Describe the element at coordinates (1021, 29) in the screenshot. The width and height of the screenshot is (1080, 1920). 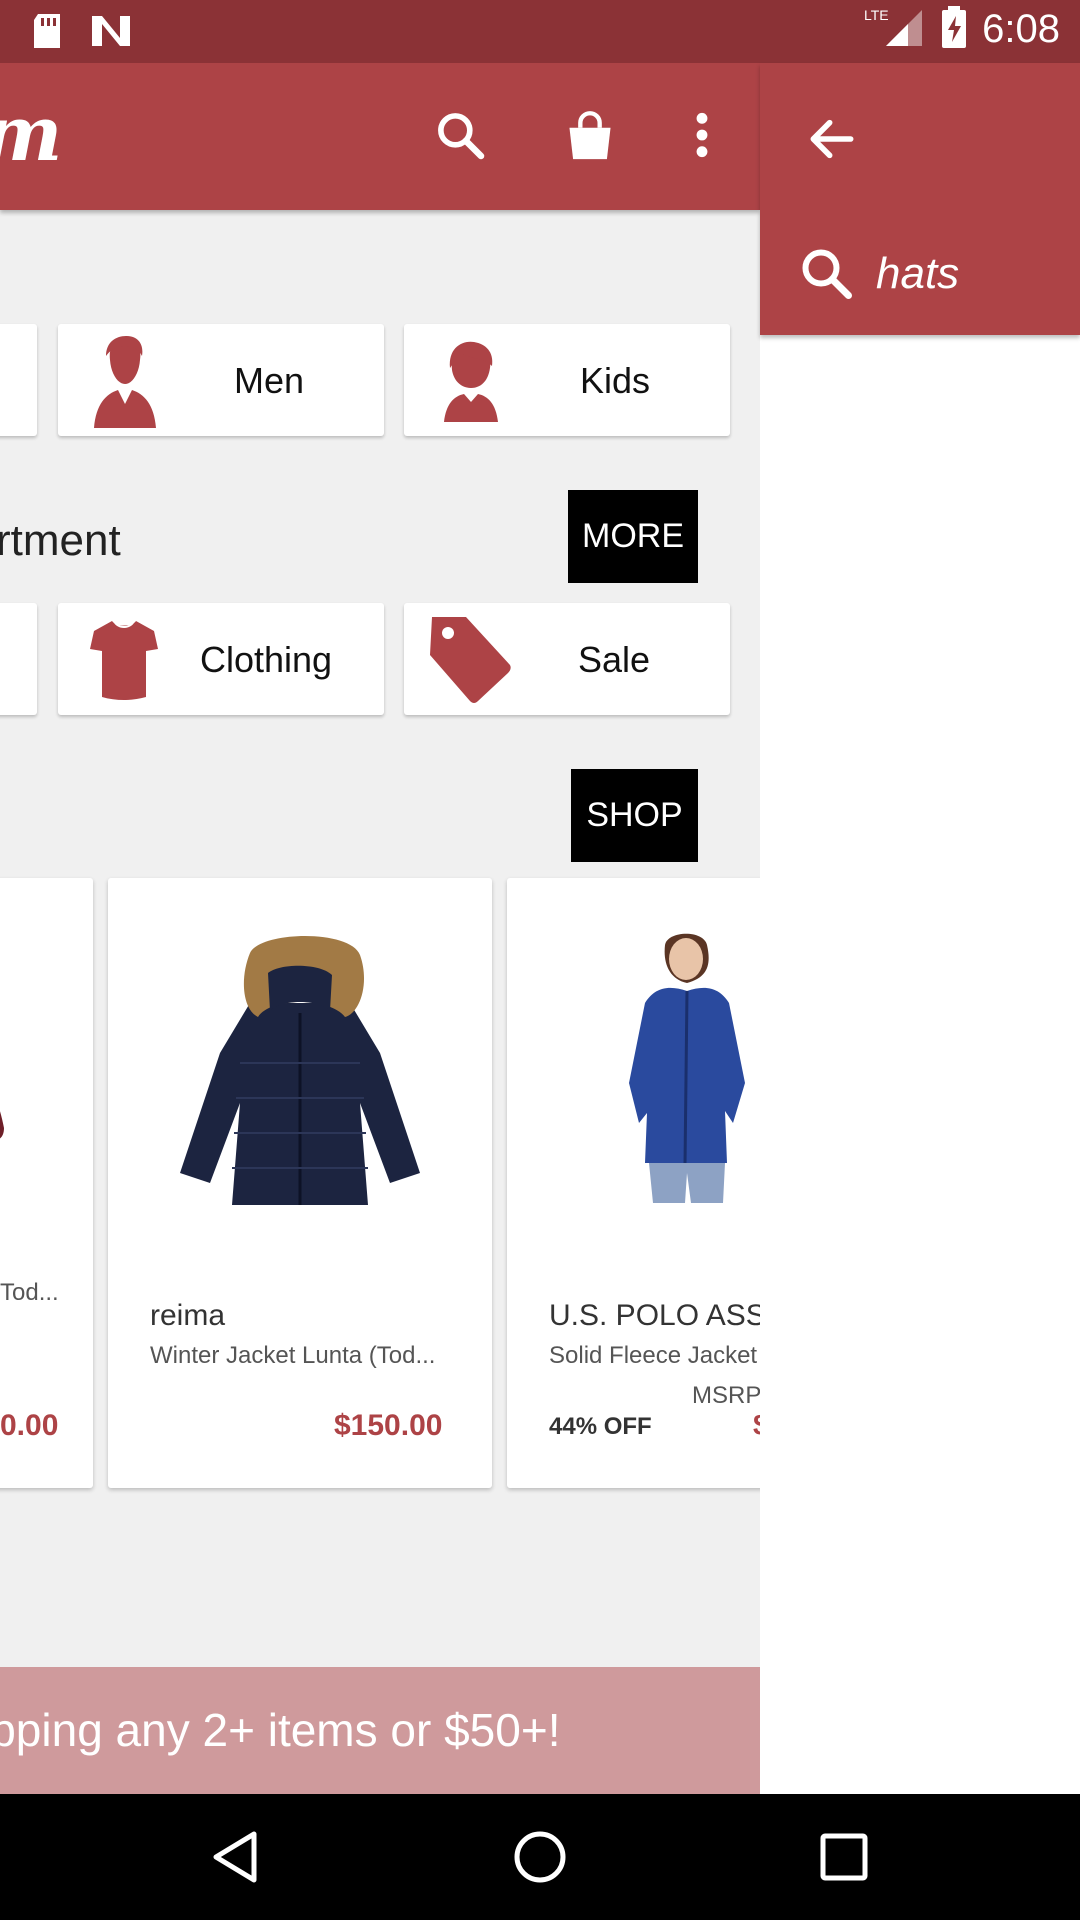
I see `status-time: 6:08` at that location.